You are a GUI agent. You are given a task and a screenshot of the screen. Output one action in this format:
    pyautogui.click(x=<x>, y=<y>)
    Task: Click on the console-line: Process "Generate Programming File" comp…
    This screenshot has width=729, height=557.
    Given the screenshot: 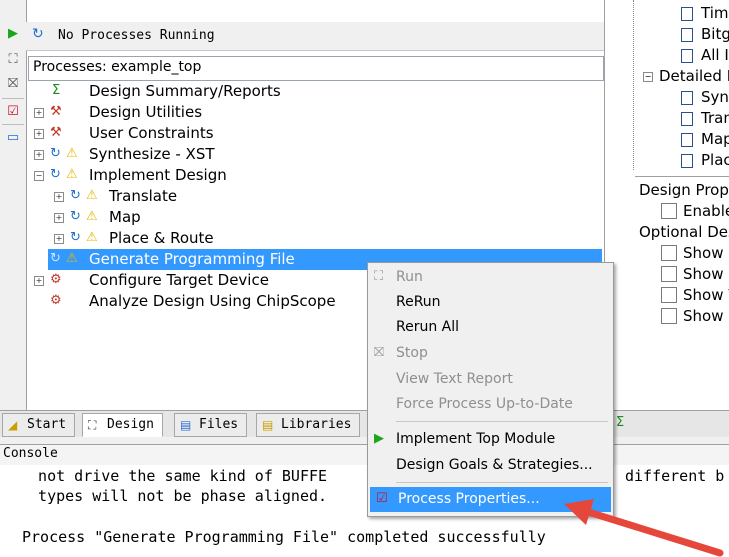 What is the action you would take?
    pyautogui.click(x=284, y=537)
    